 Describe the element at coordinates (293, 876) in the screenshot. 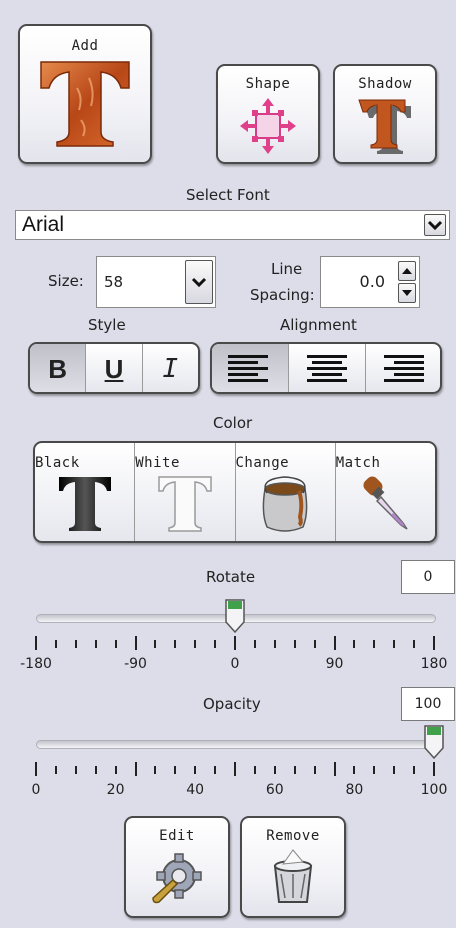

I see `trash-icon` at that location.